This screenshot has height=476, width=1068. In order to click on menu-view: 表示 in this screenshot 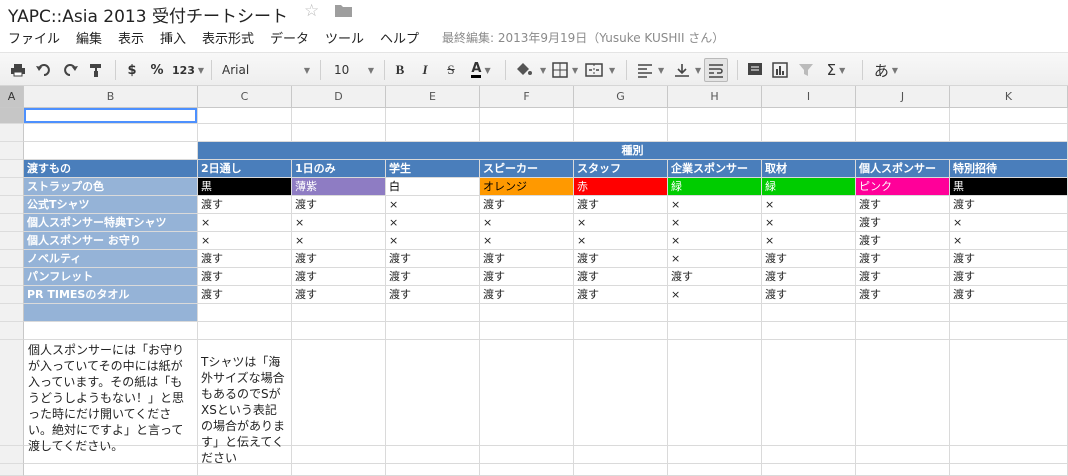, I will do `click(131, 37)`.